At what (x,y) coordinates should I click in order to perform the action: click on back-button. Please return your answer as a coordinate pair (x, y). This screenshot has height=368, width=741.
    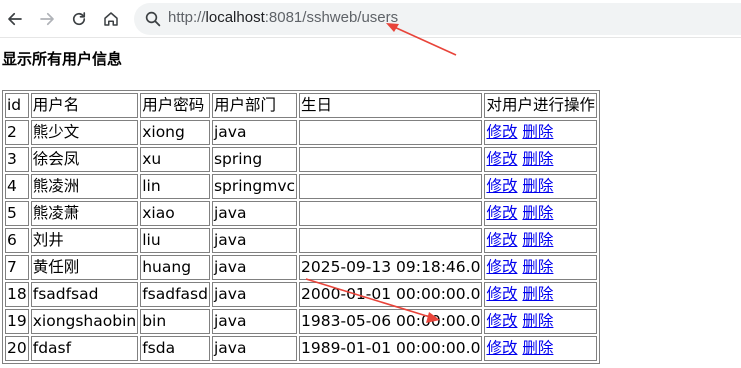
    Looking at the image, I should click on (15, 19).